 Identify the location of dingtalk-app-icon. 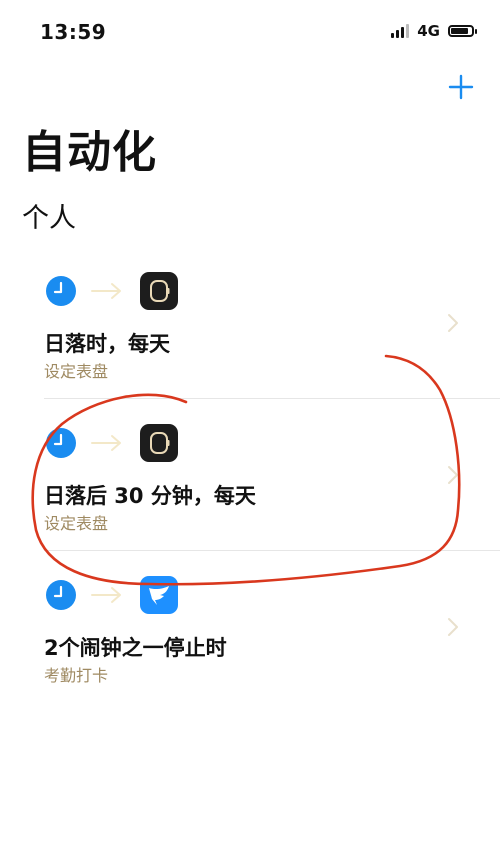
(159, 595).